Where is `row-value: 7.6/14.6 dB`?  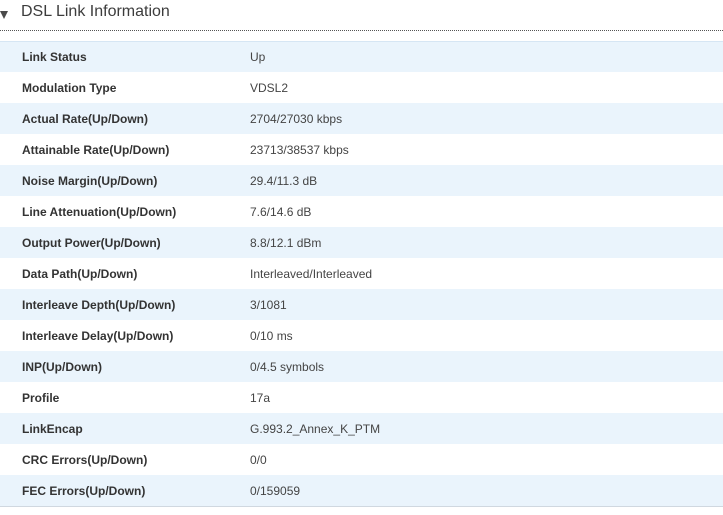
row-value: 7.6/14.6 dB is located at coordinates (281, 211).